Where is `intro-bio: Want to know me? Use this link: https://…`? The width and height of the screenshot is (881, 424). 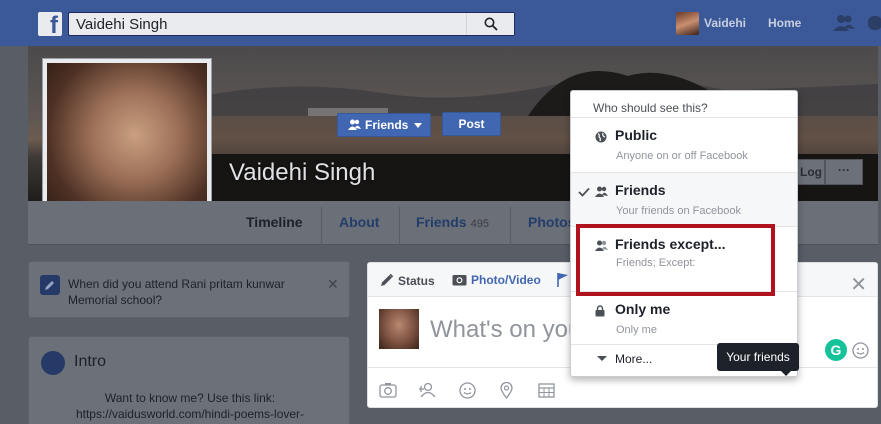 intro-bio: Want to know me? Use this link: https://… is located at coordinates (190, 406).